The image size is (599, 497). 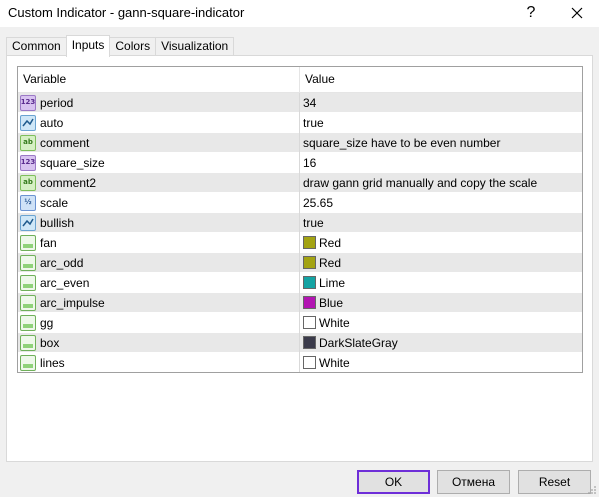 I want to click on resize-grip-icon, so click(x=592, y=490).